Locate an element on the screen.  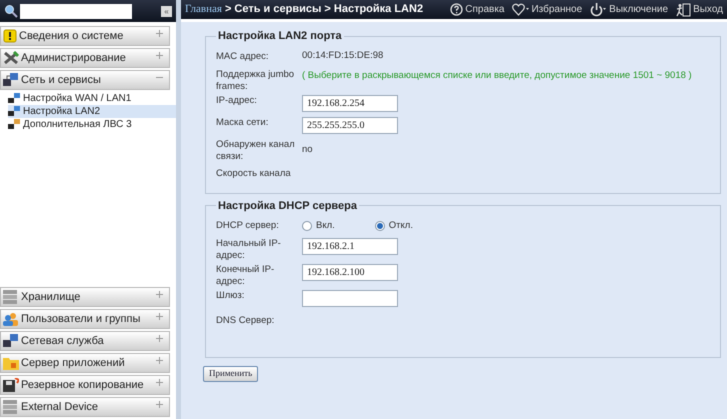
accordion-label: Сведения о системе is located at coordinates (71, 36).